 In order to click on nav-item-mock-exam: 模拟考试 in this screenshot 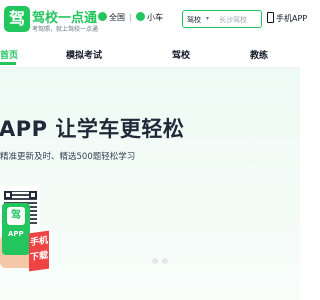, I will do `click(84, 54)`.